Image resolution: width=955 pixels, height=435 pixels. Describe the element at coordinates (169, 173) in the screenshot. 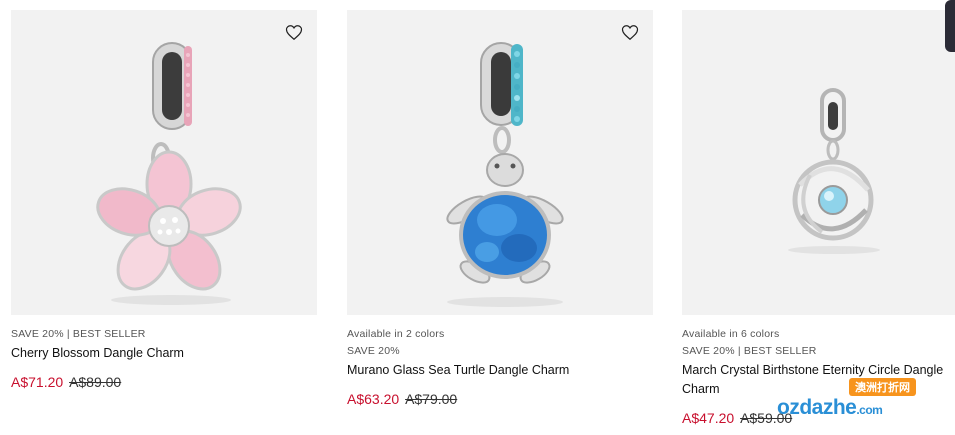

I see `cherry-blossom-charm-image` at that location.